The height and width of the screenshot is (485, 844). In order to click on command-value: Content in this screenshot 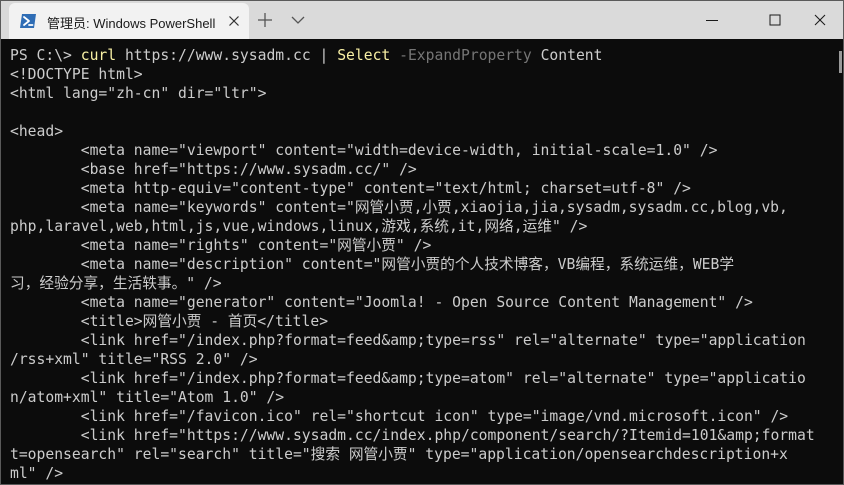, I will do `click(567, 55)`.